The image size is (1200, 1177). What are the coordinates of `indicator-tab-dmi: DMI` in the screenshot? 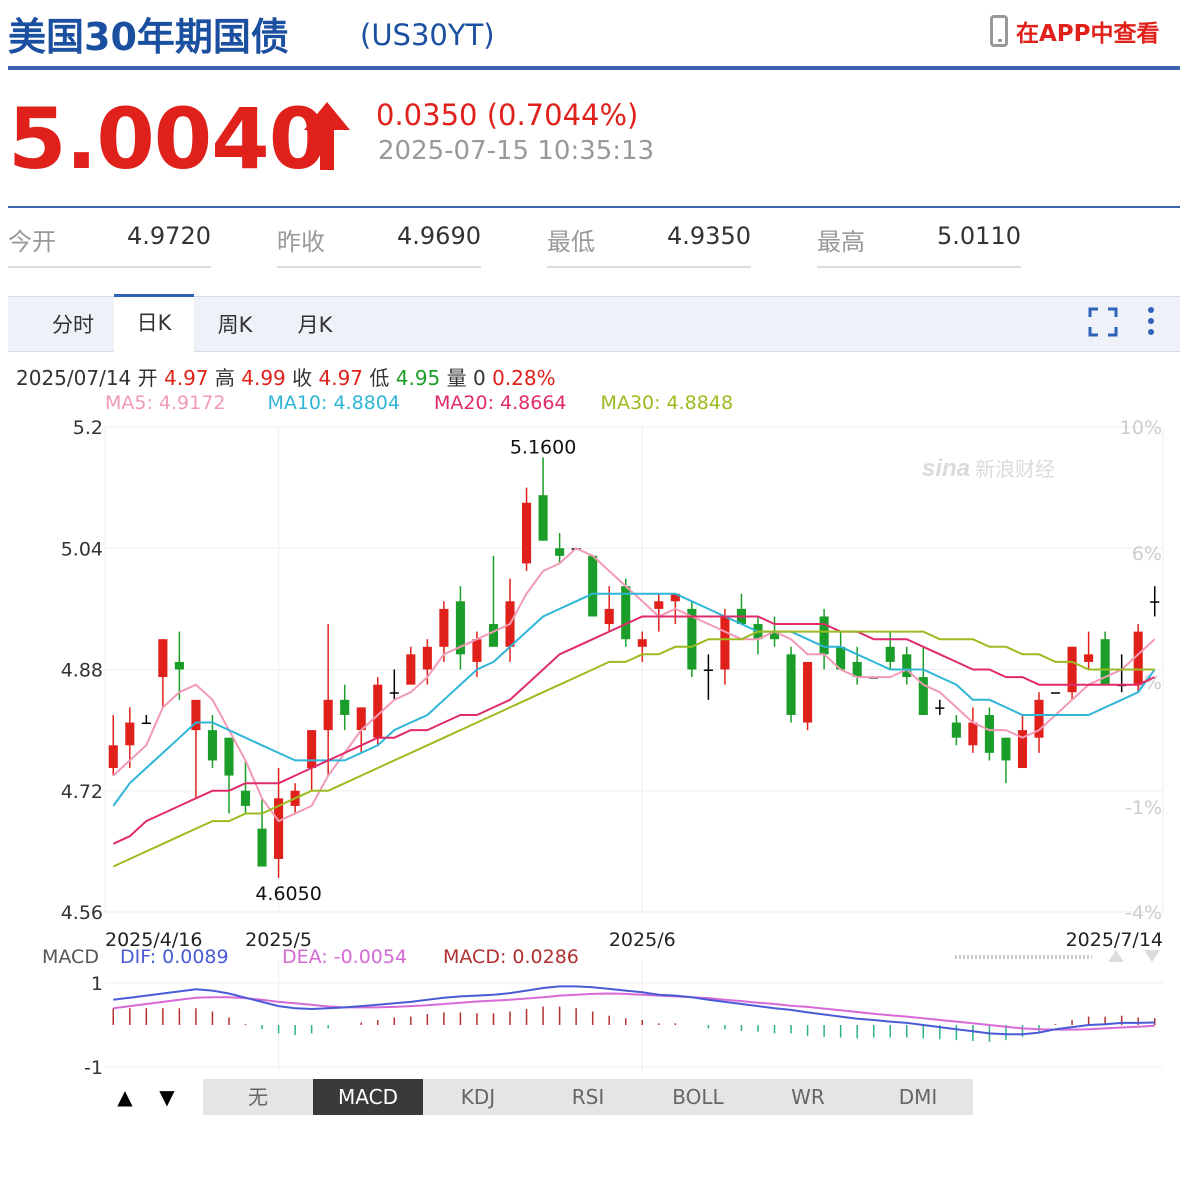 It's located at (918, 1097).